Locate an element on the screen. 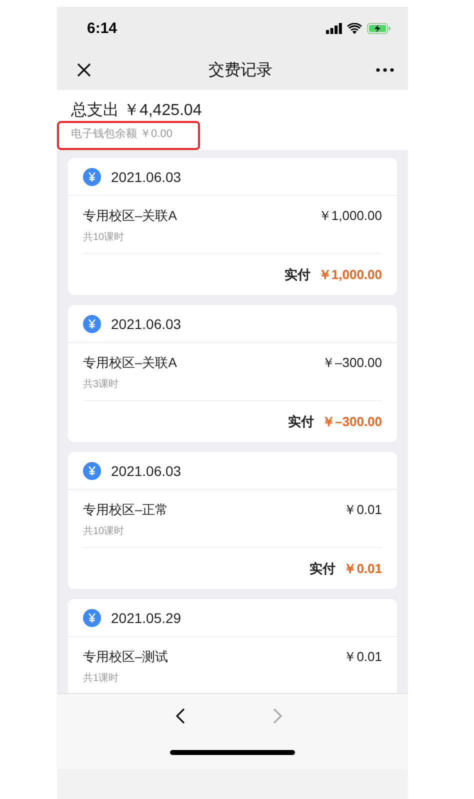 This screenshot has height=799, width=474. wifi-icon is located at coordinates (354, 28).